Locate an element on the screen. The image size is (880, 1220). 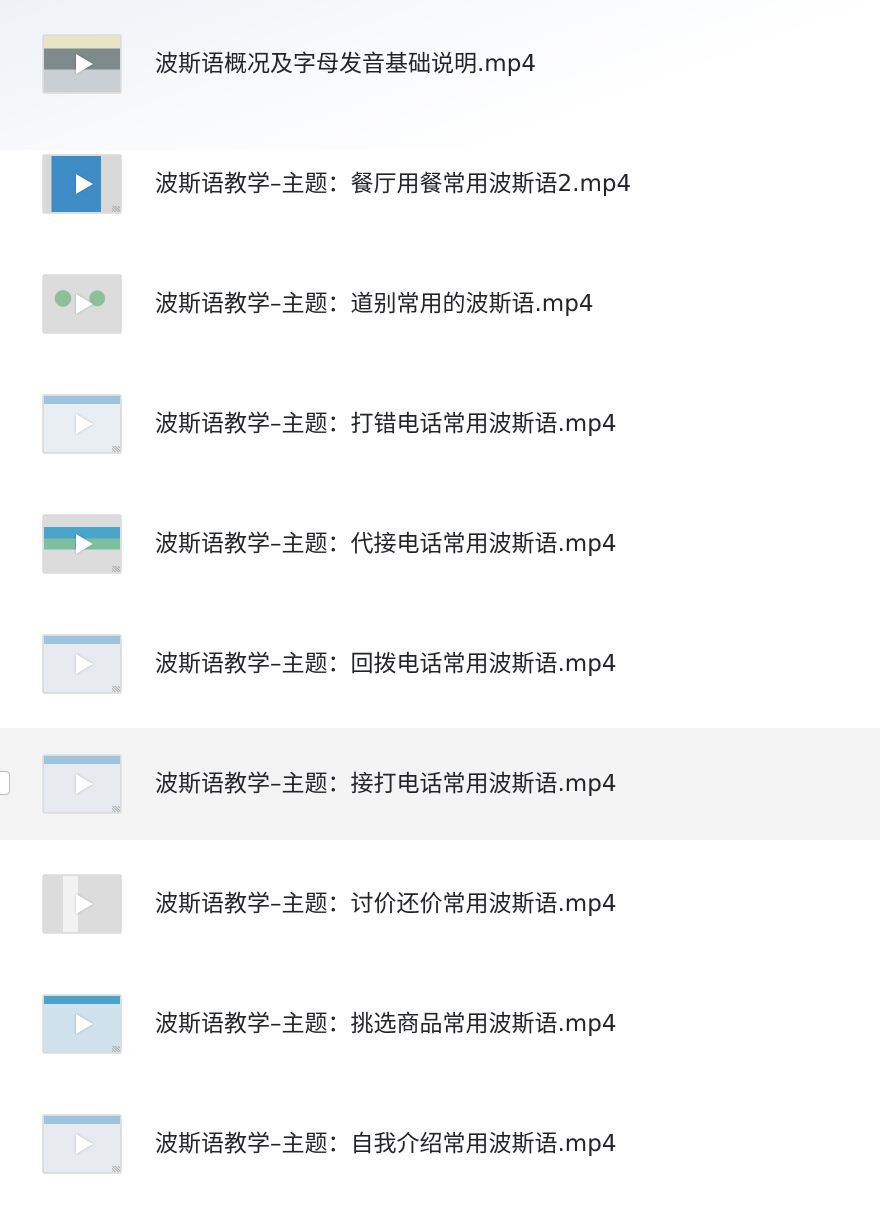
file-name: 波斯语教学–主题：回拨电话常用波斯语.mp4 is located at coordinates (385, 664).